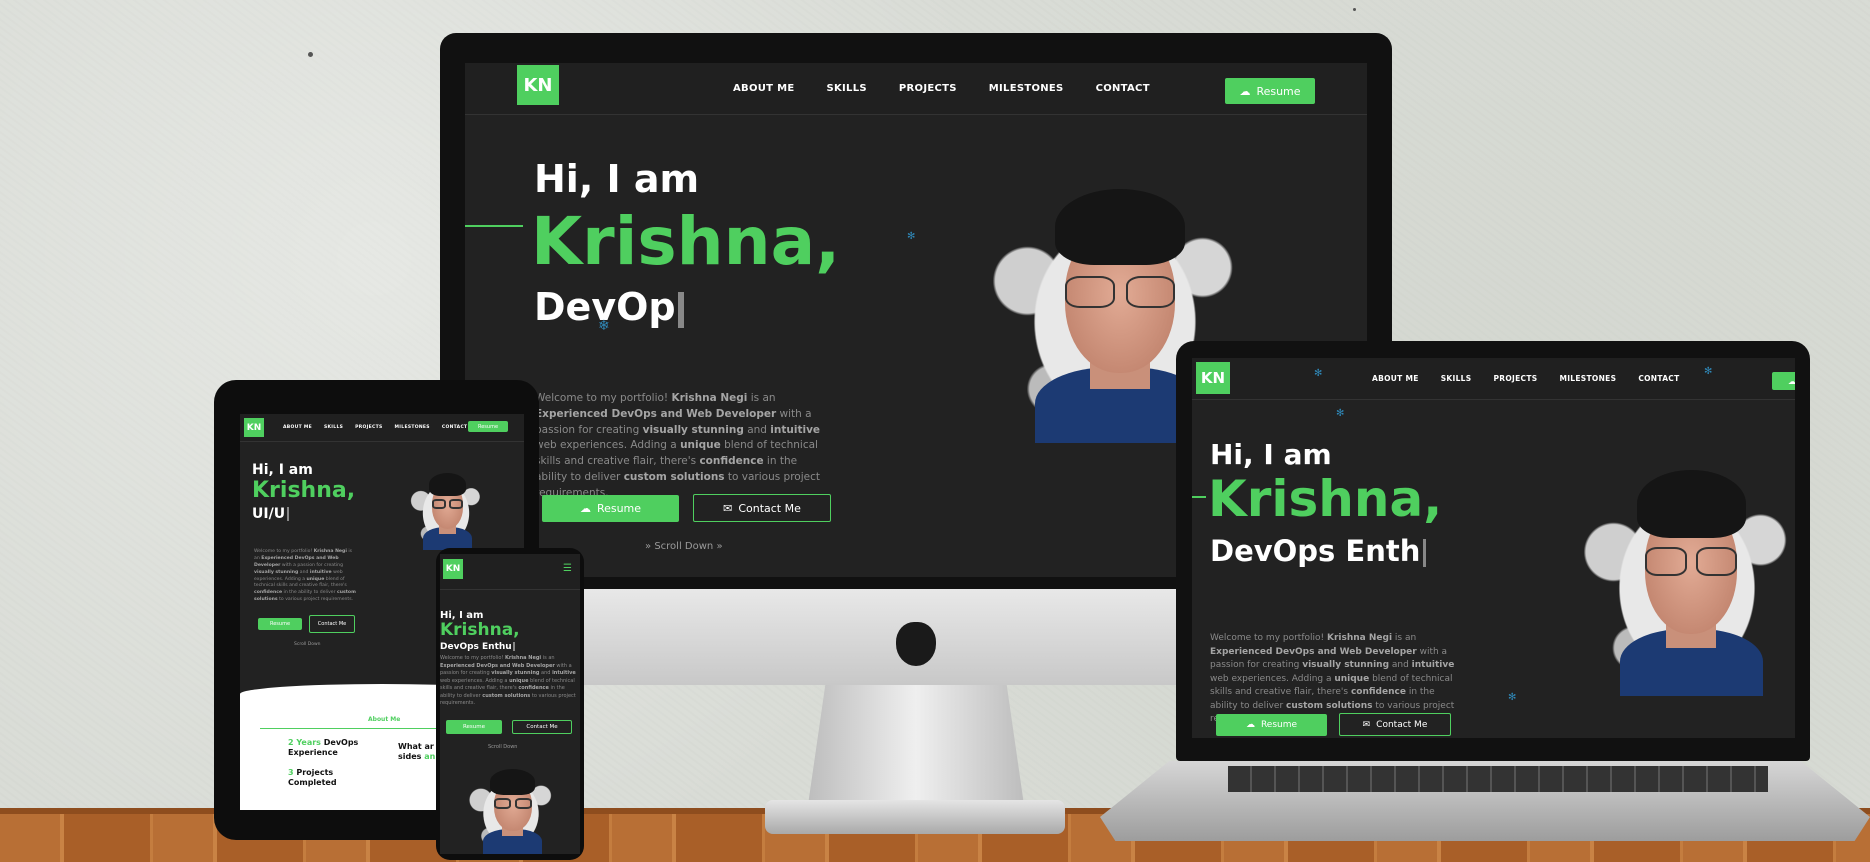 The width and height of the screenshot is (1870, 862). I want to click on nav-resume-button: Resume, so click(488, 426).